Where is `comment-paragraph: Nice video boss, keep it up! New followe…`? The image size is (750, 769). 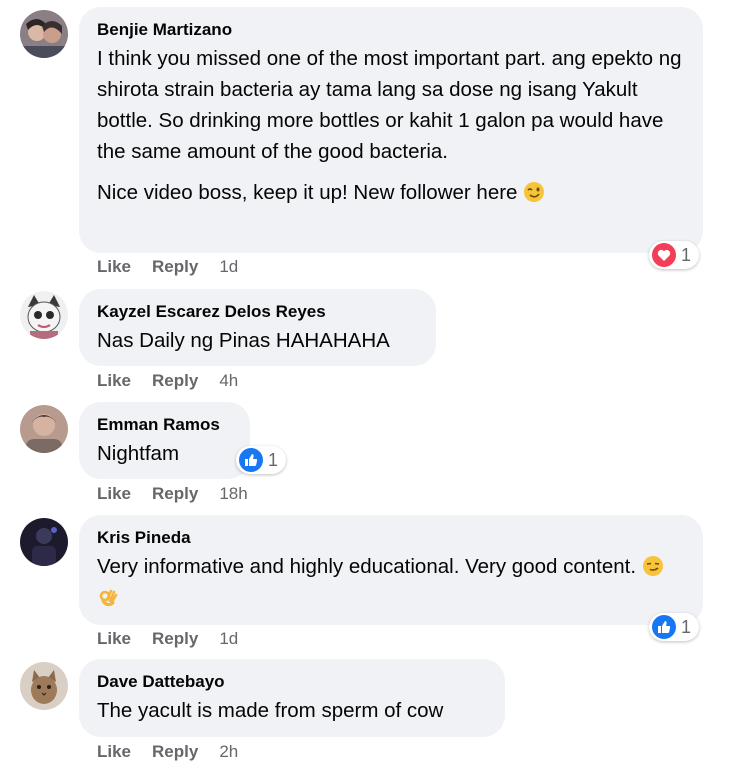
comment-paragraph: Nice video boss, keep it up! New followe… is located at coordinates (391, 192).